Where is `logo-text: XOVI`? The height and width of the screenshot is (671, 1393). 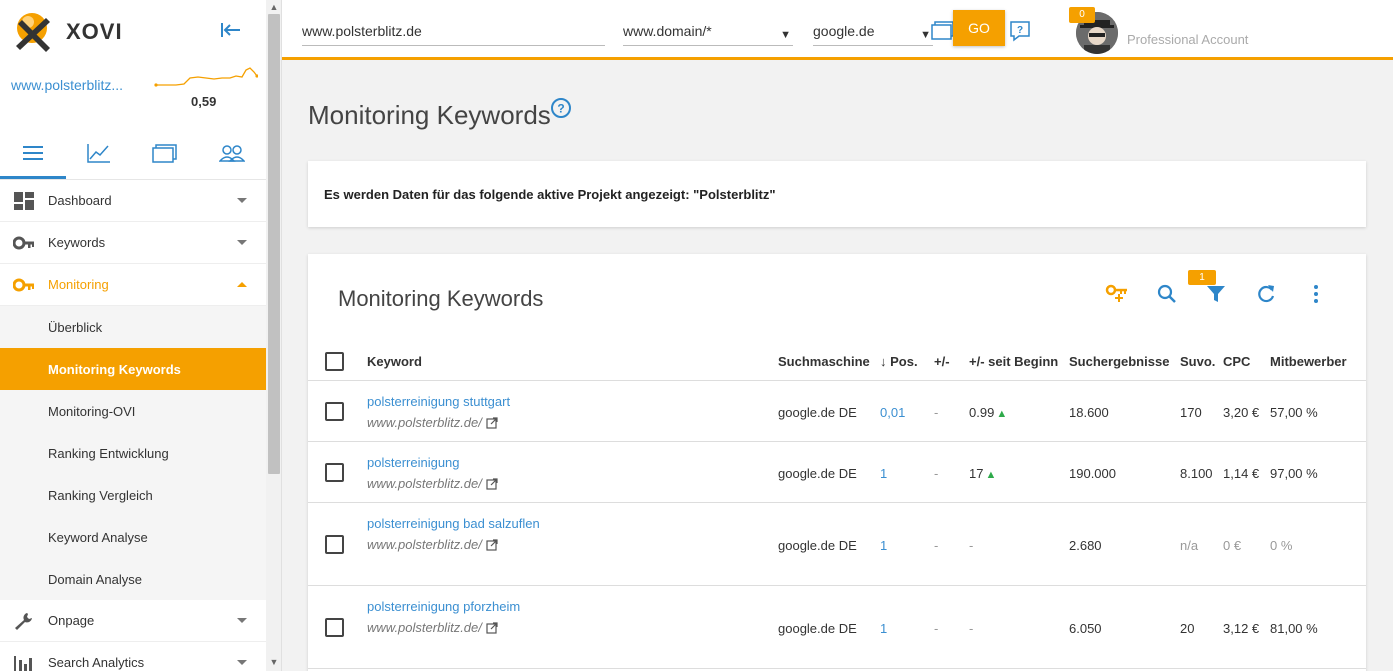 logo-text: XOVI is located at coordinates (94, 31).